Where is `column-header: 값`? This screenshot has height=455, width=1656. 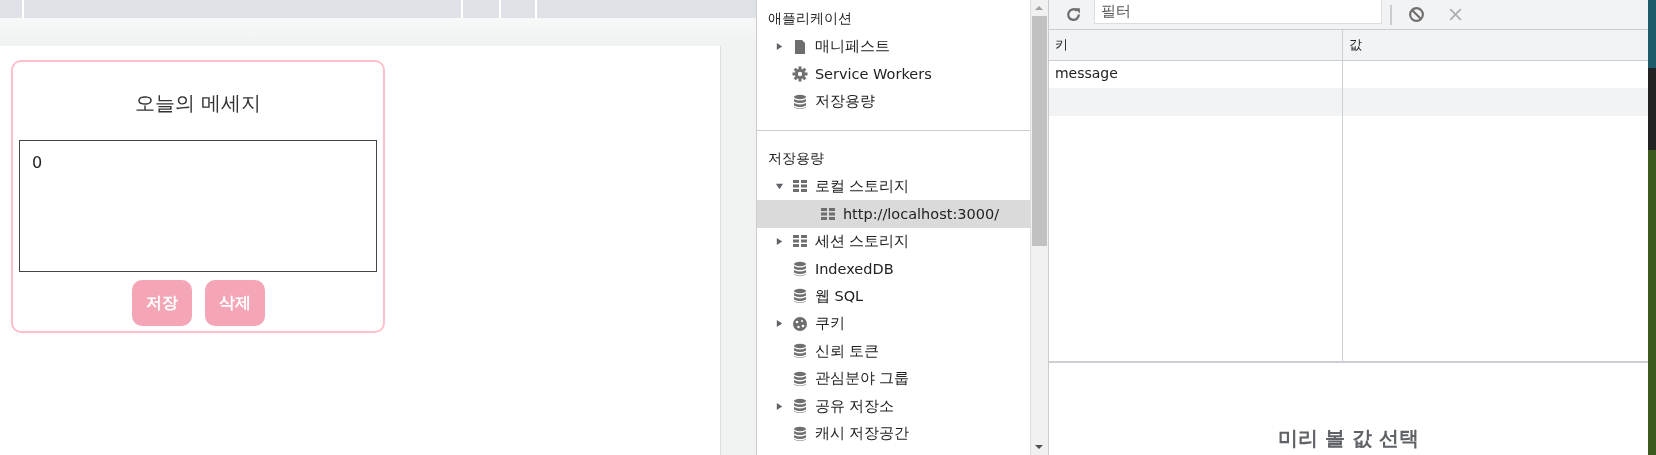 column-header: 값 is located at coordinates (1495, 45).